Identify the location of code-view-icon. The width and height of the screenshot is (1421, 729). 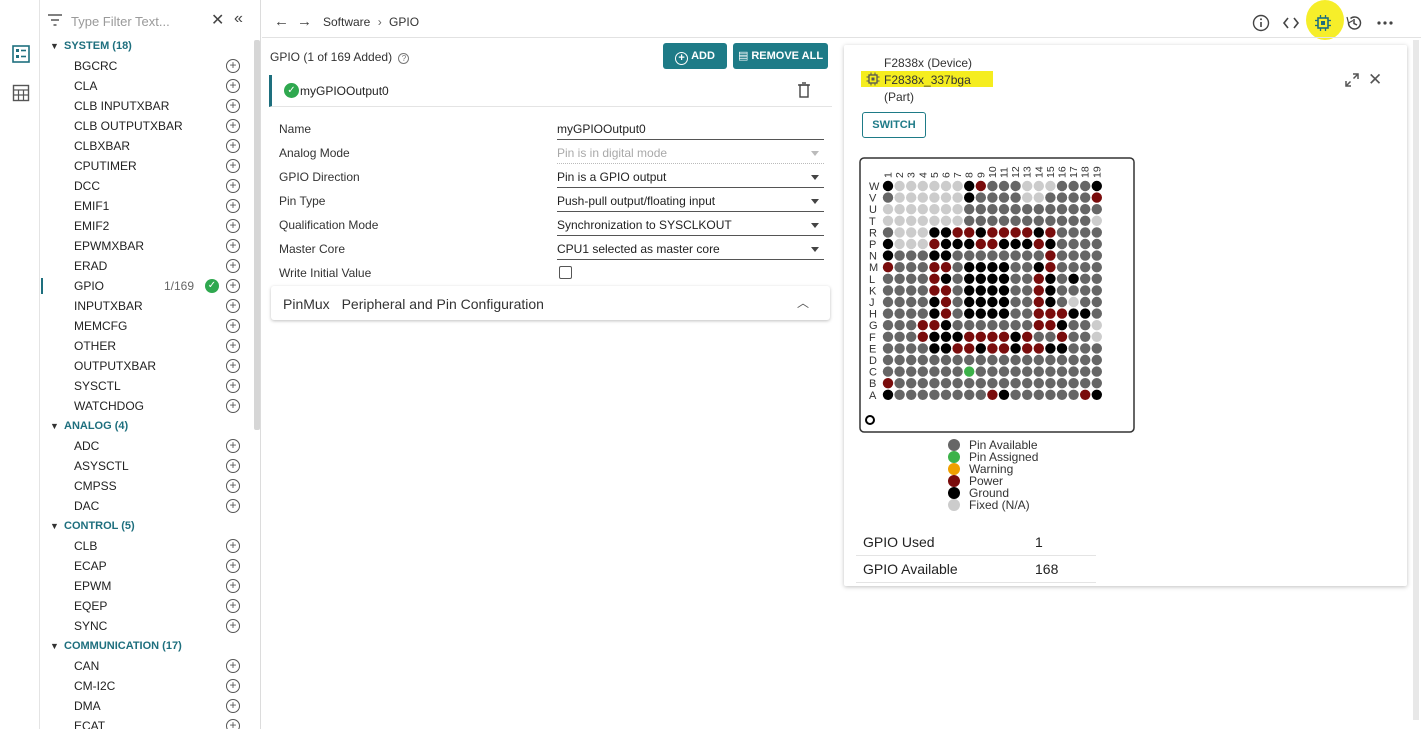
(1291, 23).